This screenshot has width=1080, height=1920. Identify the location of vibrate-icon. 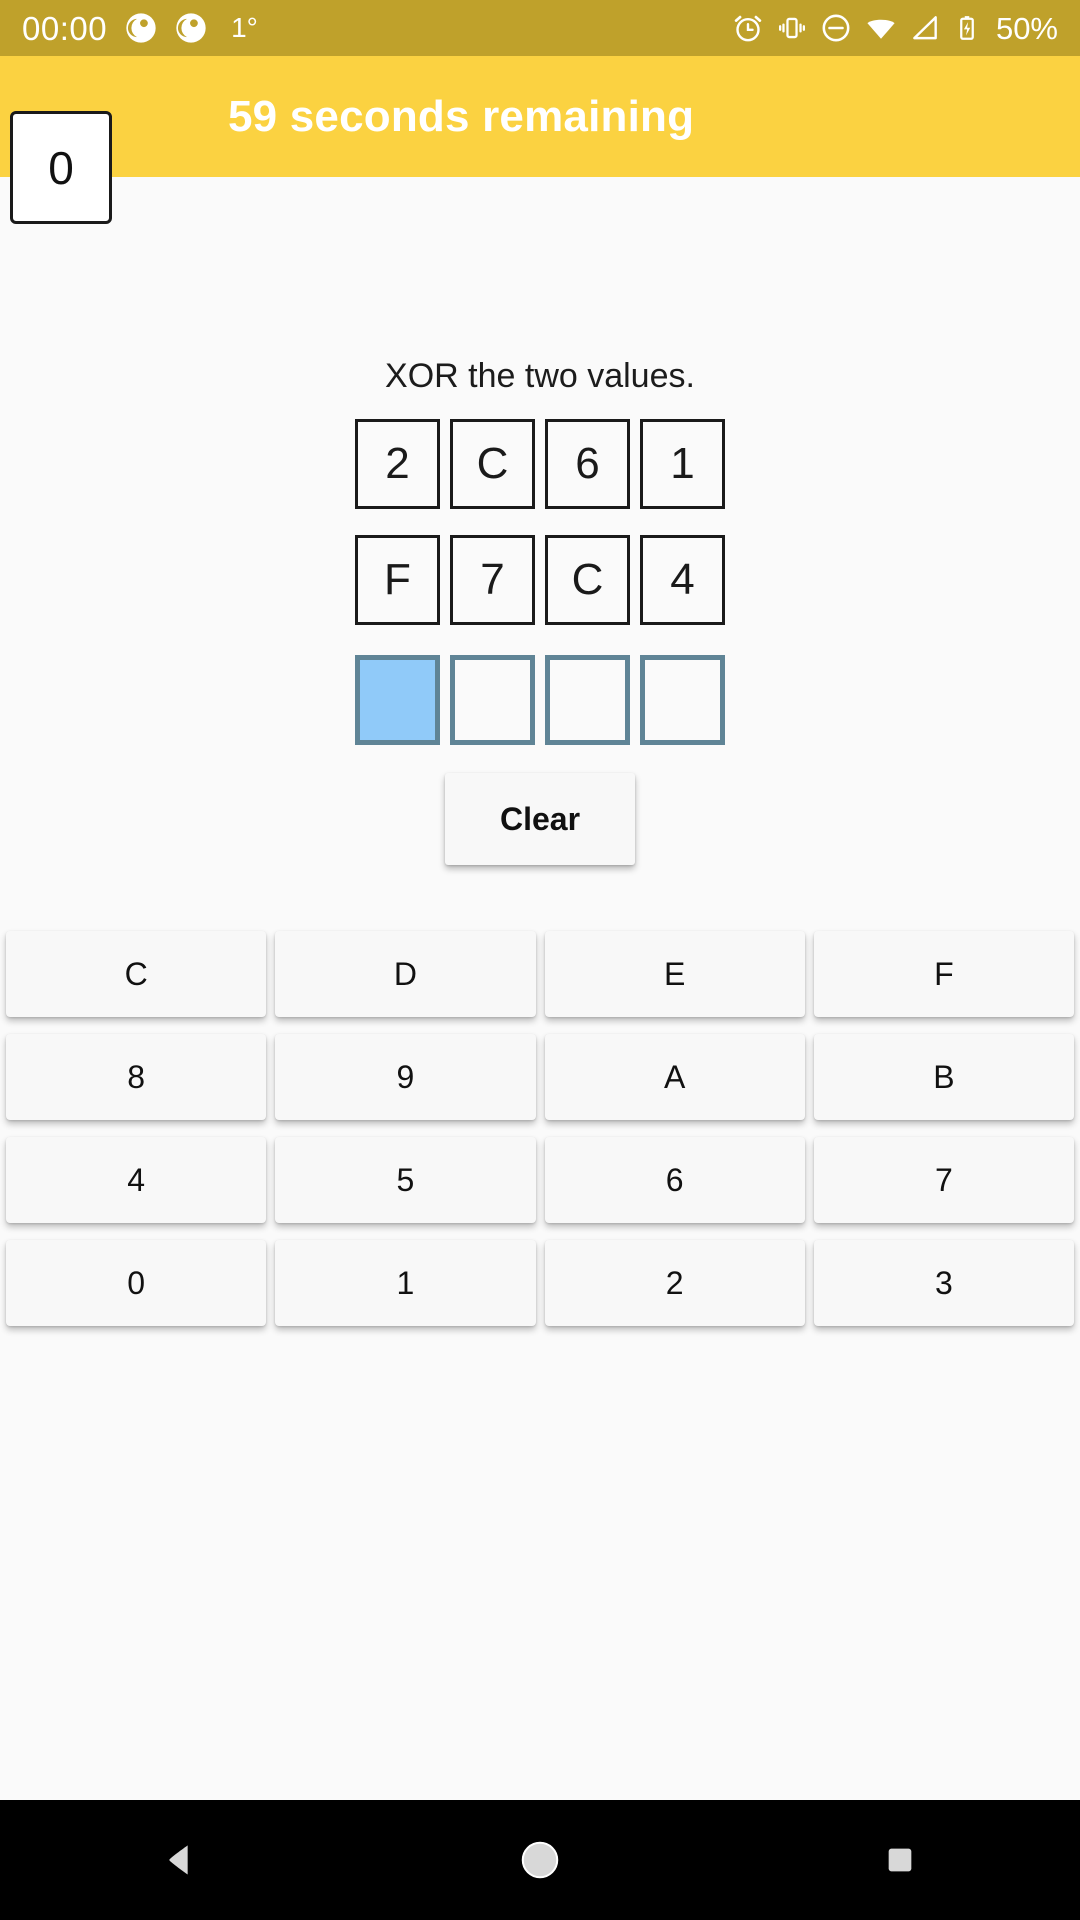
(791, 28).